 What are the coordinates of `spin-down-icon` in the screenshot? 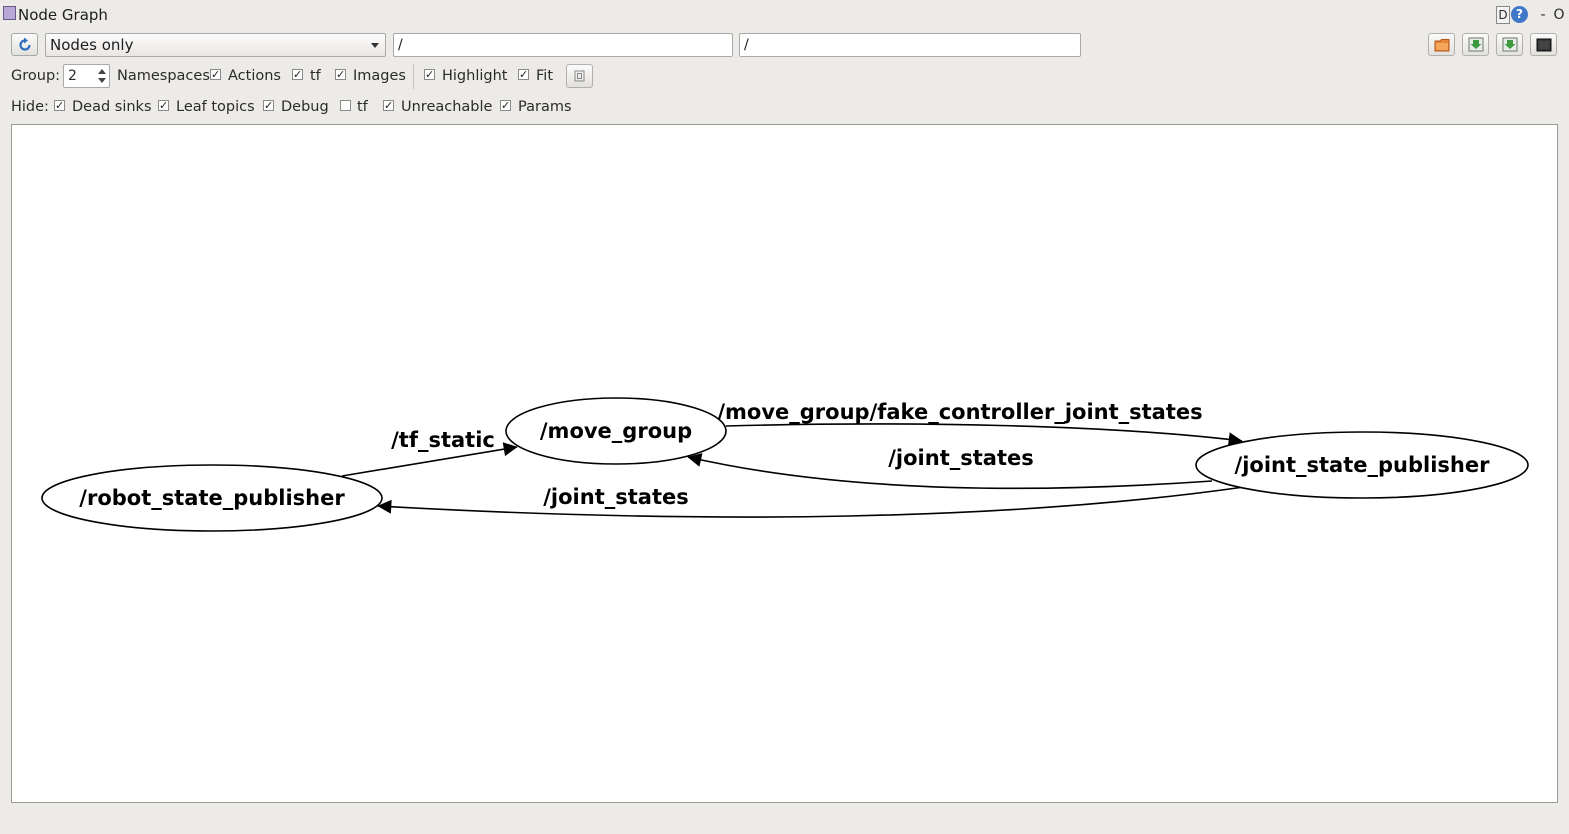 It's located at (102, 80).